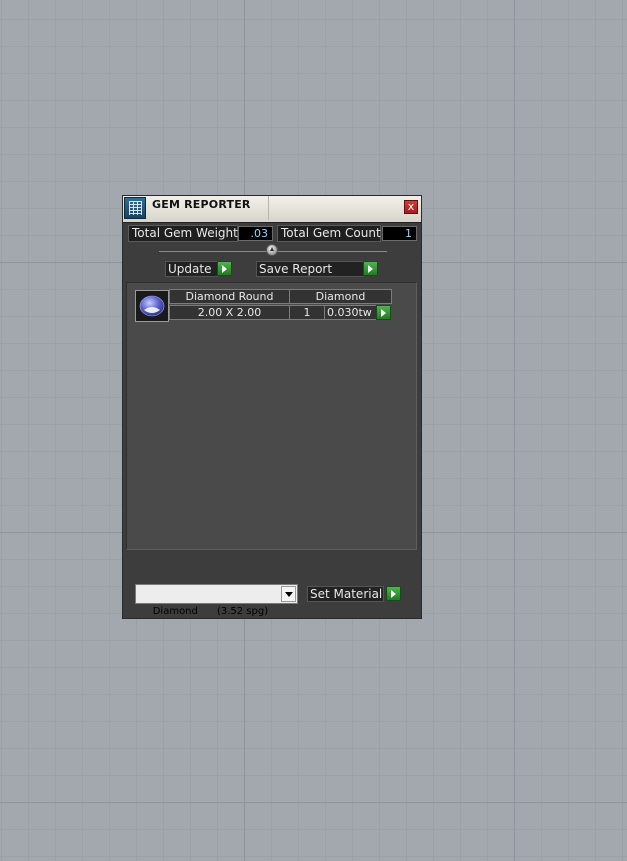 The height and width of the screenshot is (861, 627). What do you see at coordinates (411, 207) in the screenshot?
I see `close-button: x` at bounding box center [411, 207].